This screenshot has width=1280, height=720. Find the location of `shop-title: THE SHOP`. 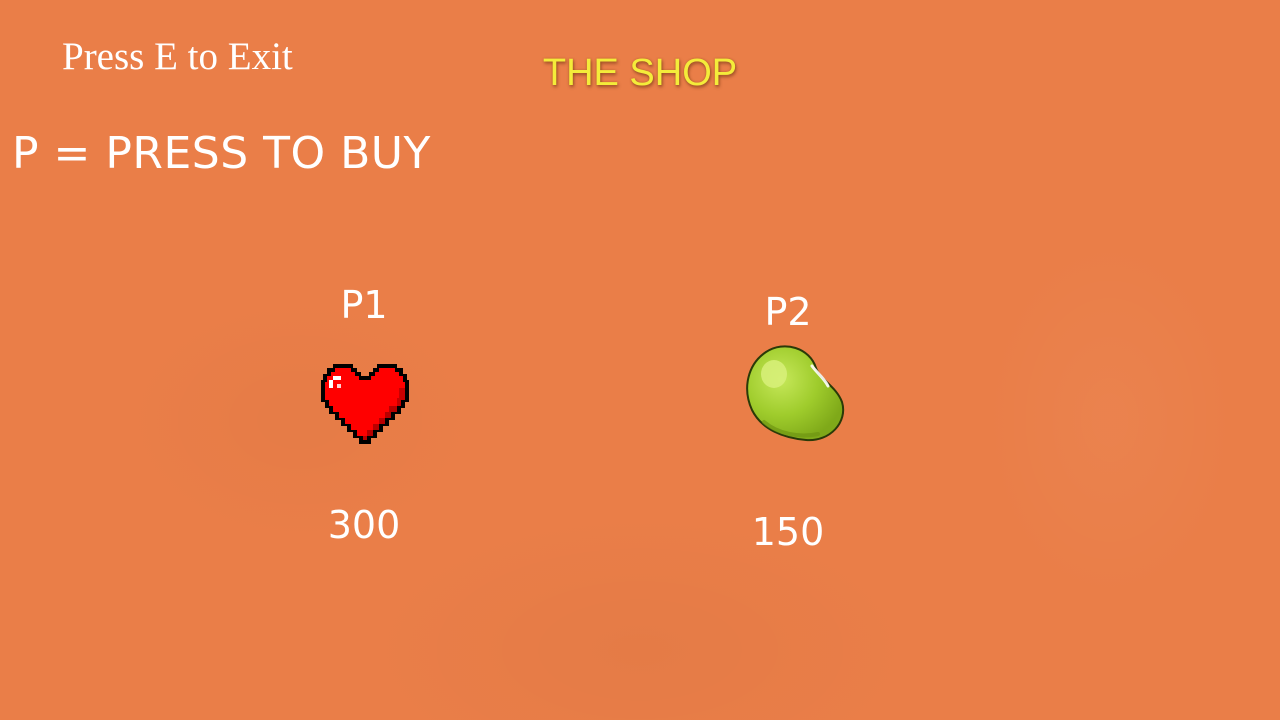

shop-title: THE SHOP is located at coordinates (640, 73).